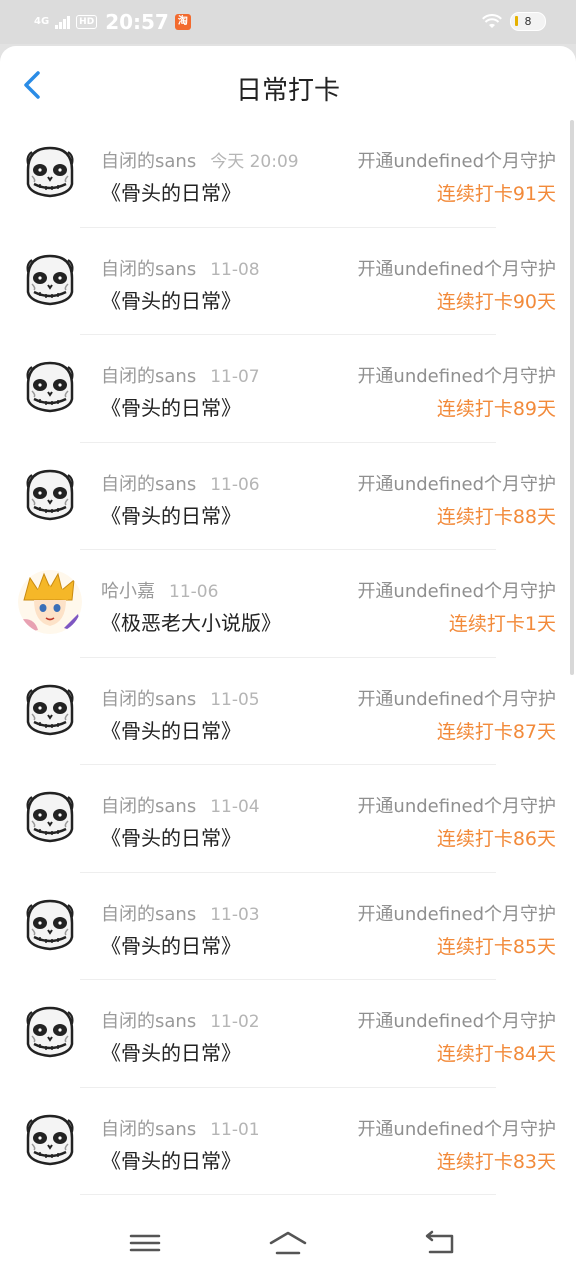 The height and width of the screenshot is (1280, 576). Describe the element at coordinates (496, 516) in the screenshot. I see `streak-count: 连续打卡88天` at that location.